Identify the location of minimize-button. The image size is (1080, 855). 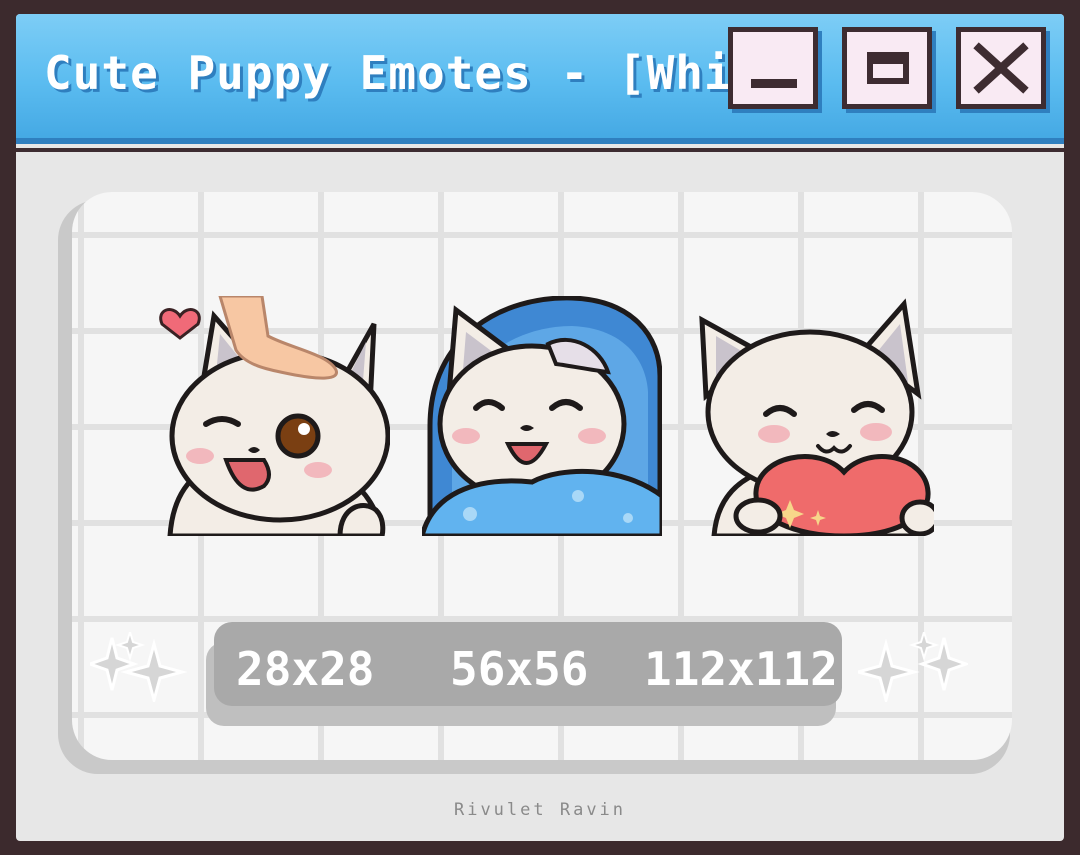
(773, 68).